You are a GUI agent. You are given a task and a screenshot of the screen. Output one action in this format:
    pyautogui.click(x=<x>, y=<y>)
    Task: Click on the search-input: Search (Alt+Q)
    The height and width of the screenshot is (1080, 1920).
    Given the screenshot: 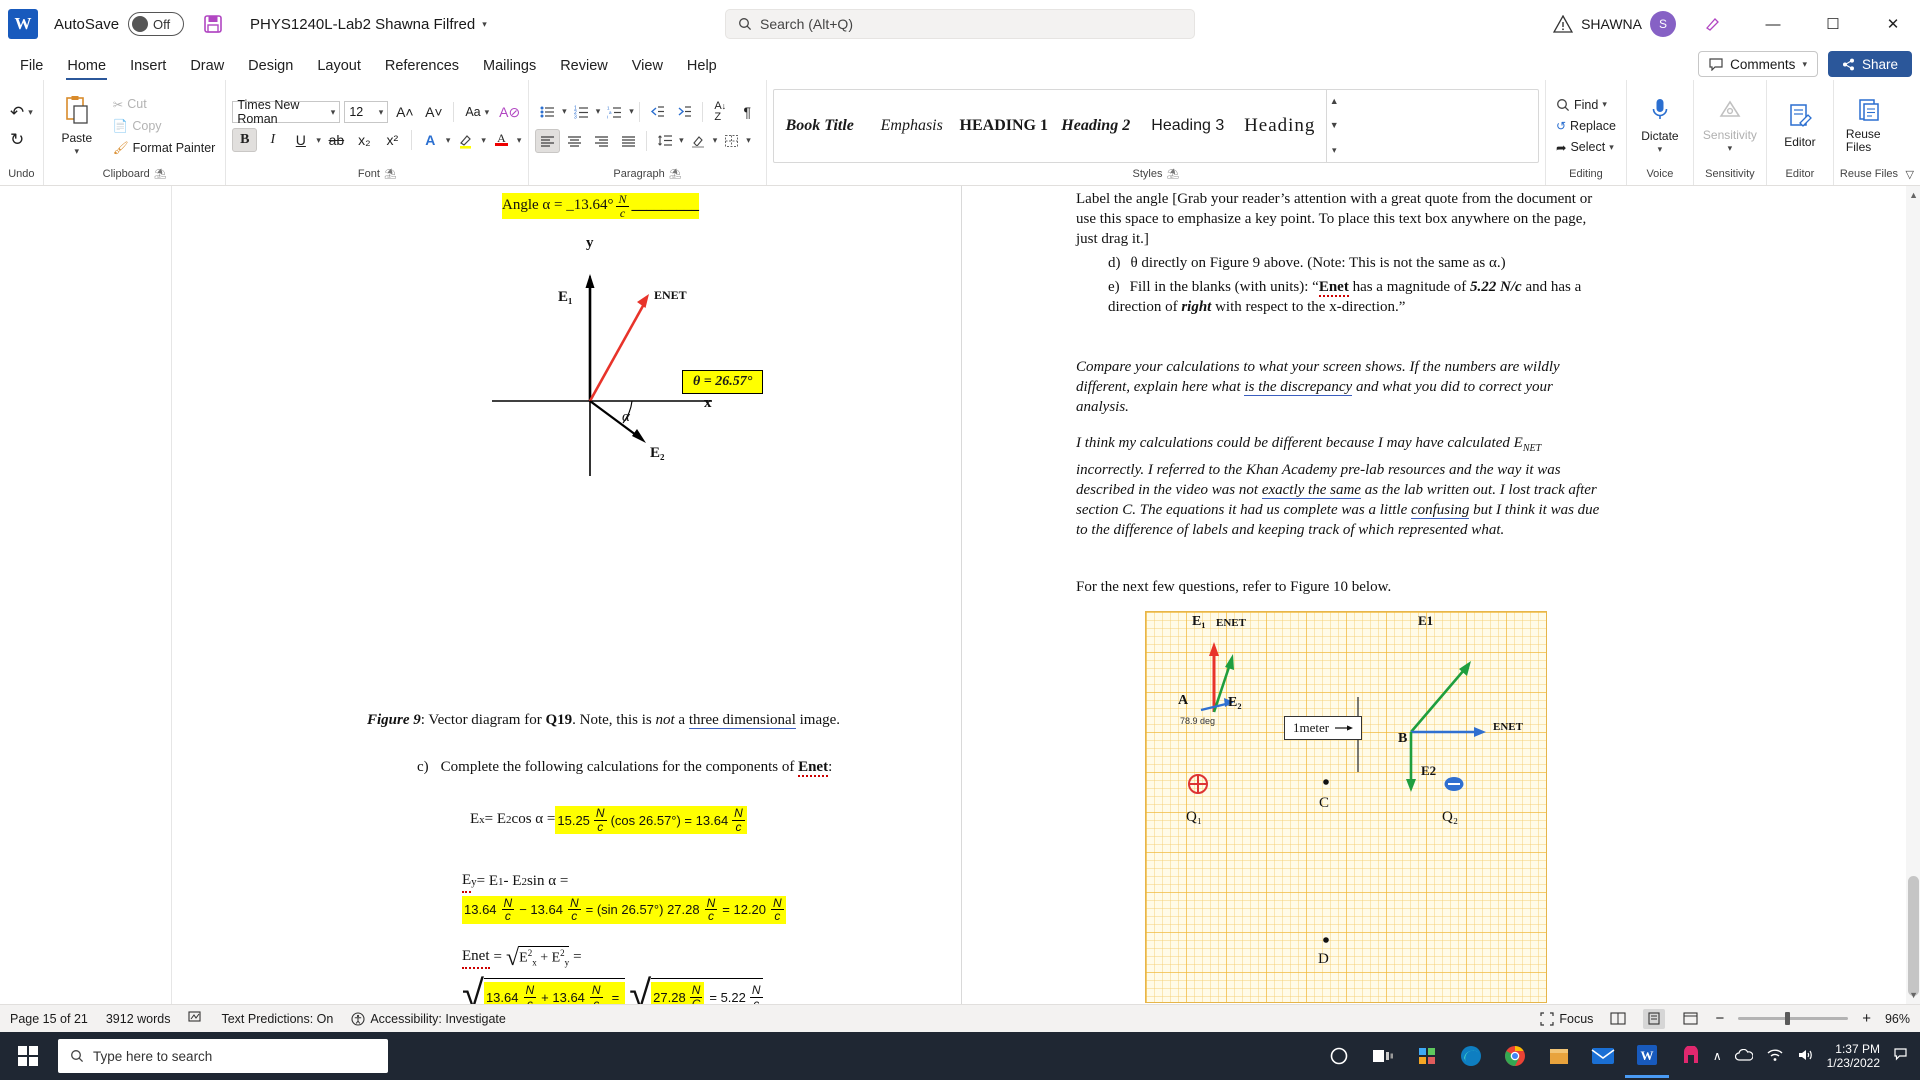 What is the action you would take?
    pyautogui.click(x=960, y=24)
    